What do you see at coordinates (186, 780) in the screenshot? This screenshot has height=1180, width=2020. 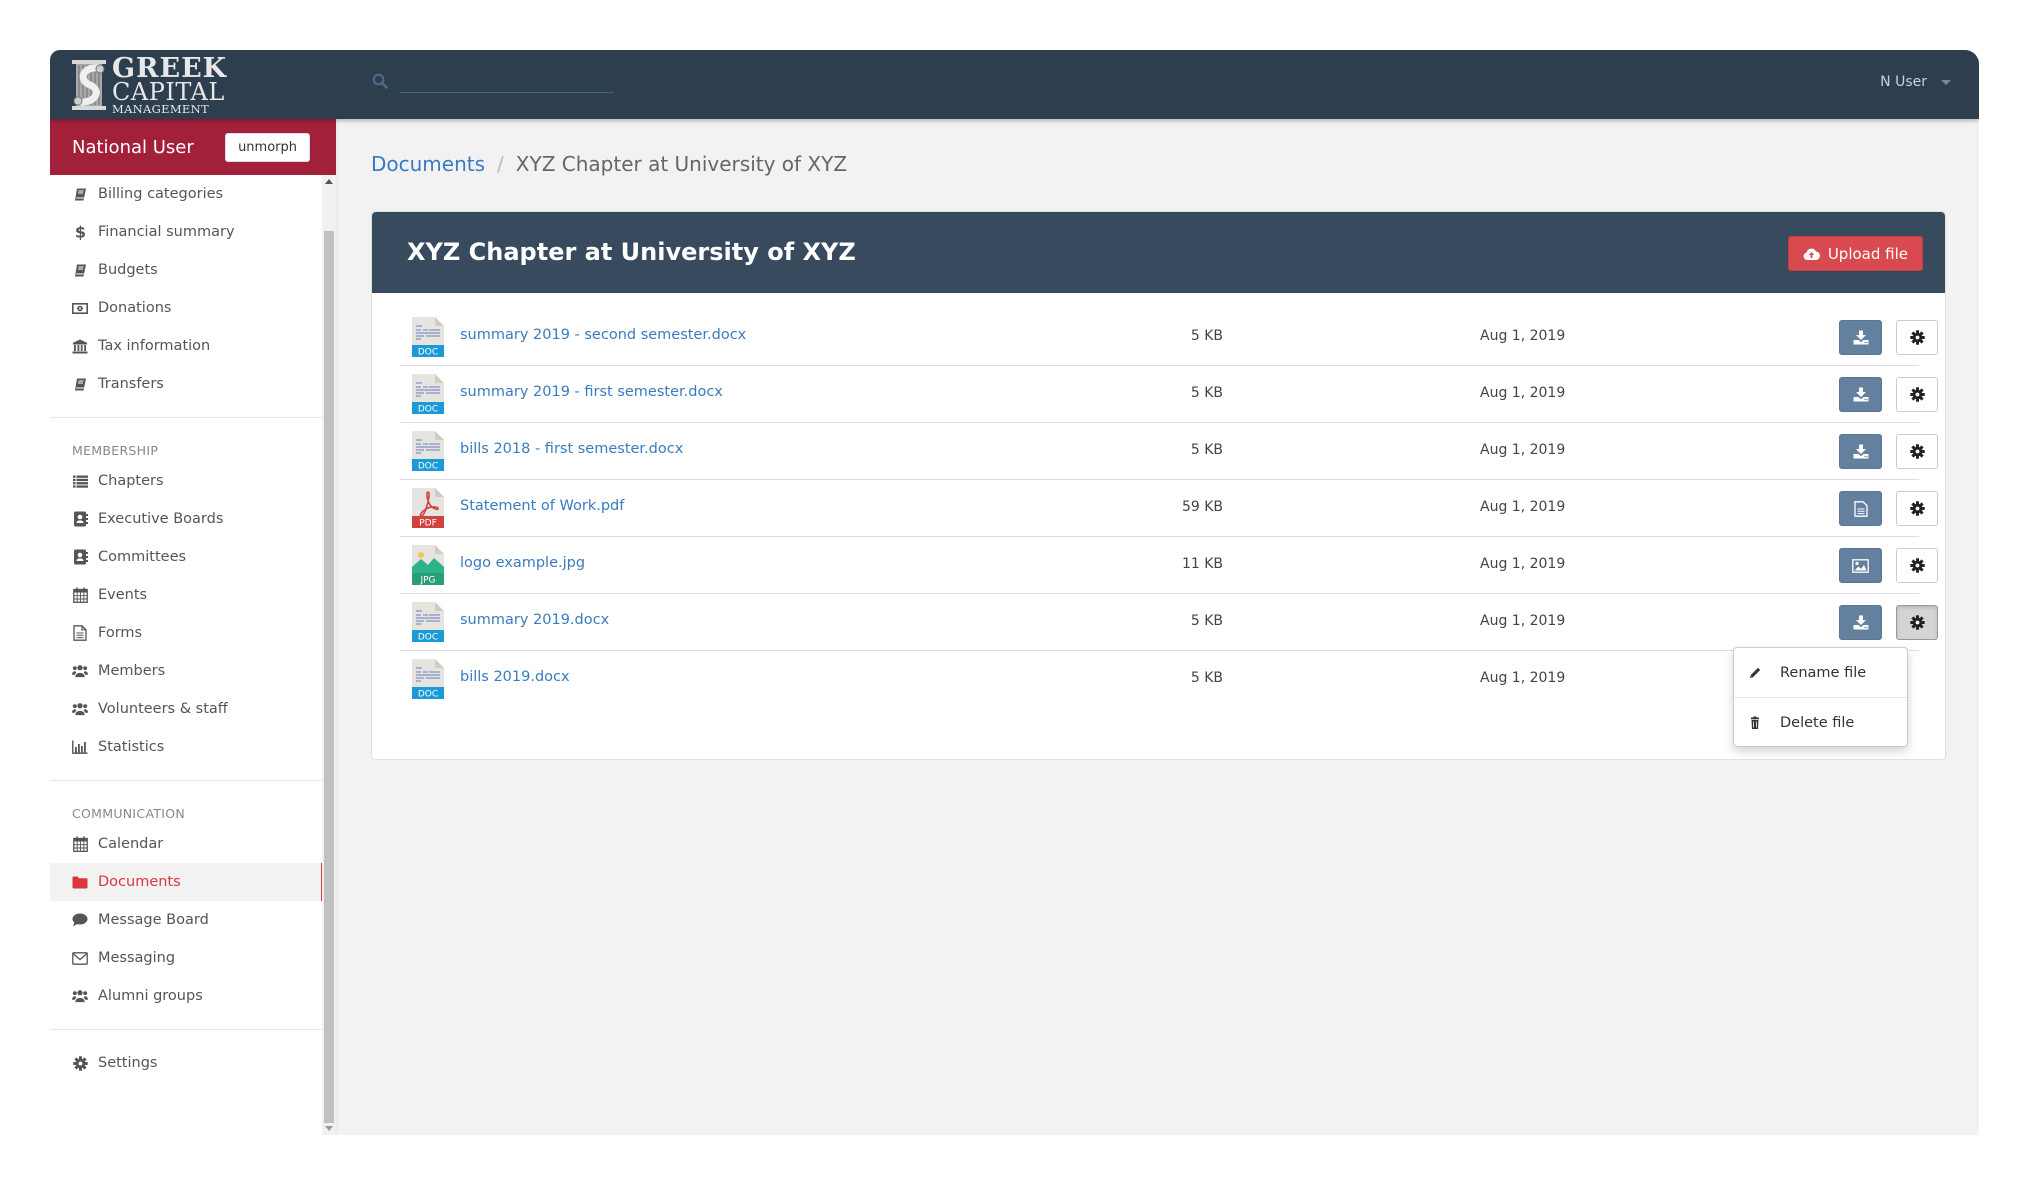 I see `sidebar-divider` at bounding box center [186, 780].